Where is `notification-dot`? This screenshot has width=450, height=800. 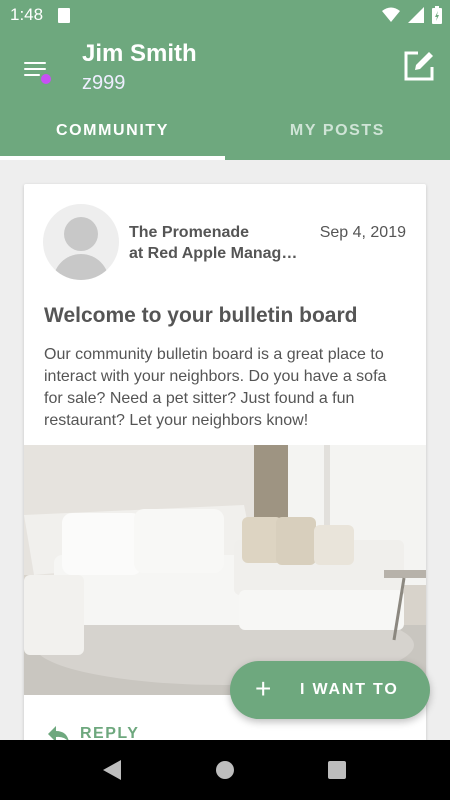 notification-dot is located at coordinates (46, 79).